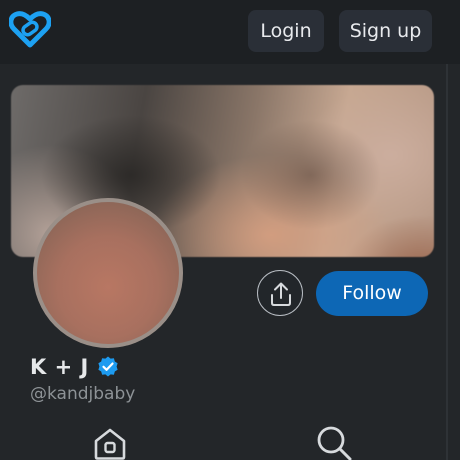 Image resolution: width=460 pixels, height=460 pixels. I want to click on login-button: Login, so click(286, 31).